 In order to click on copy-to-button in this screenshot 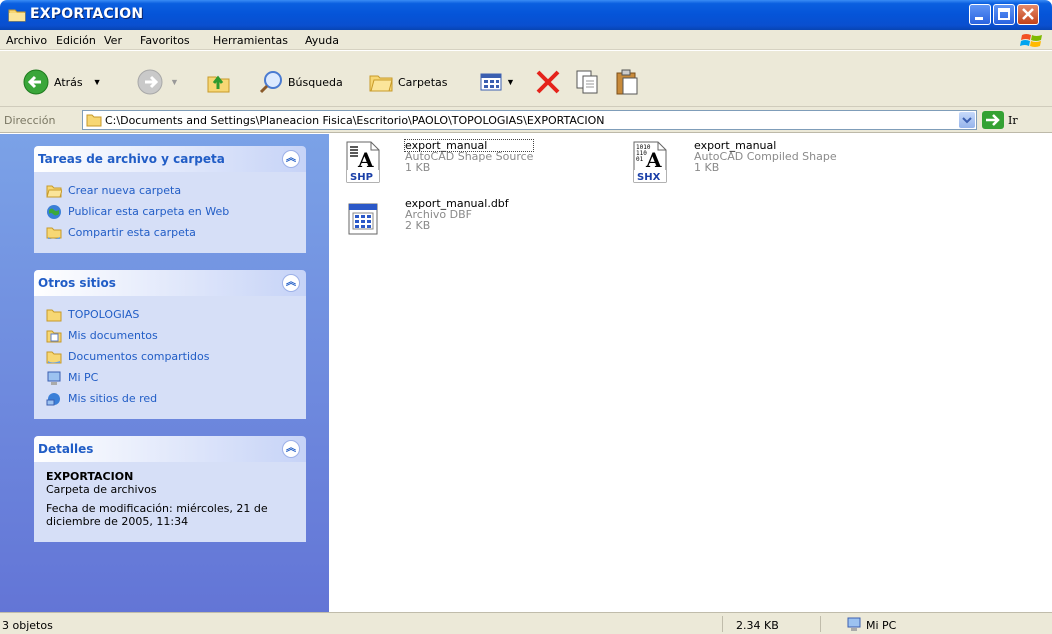, I will do `click(587, 82)`.